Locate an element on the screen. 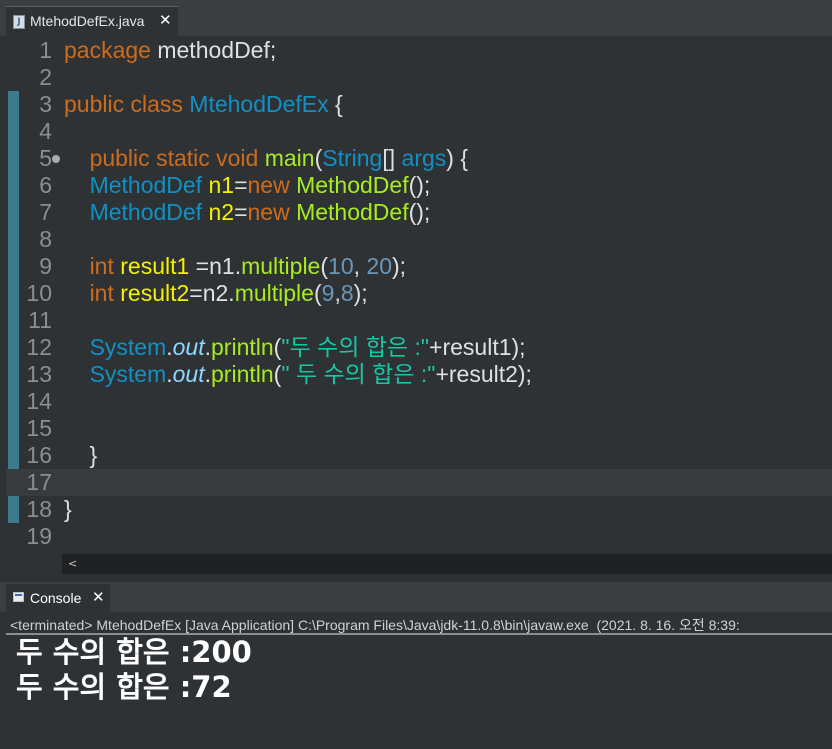 The width and height of the screenshot is (832, 749). code-token: void is located at coordinates (237, 158).